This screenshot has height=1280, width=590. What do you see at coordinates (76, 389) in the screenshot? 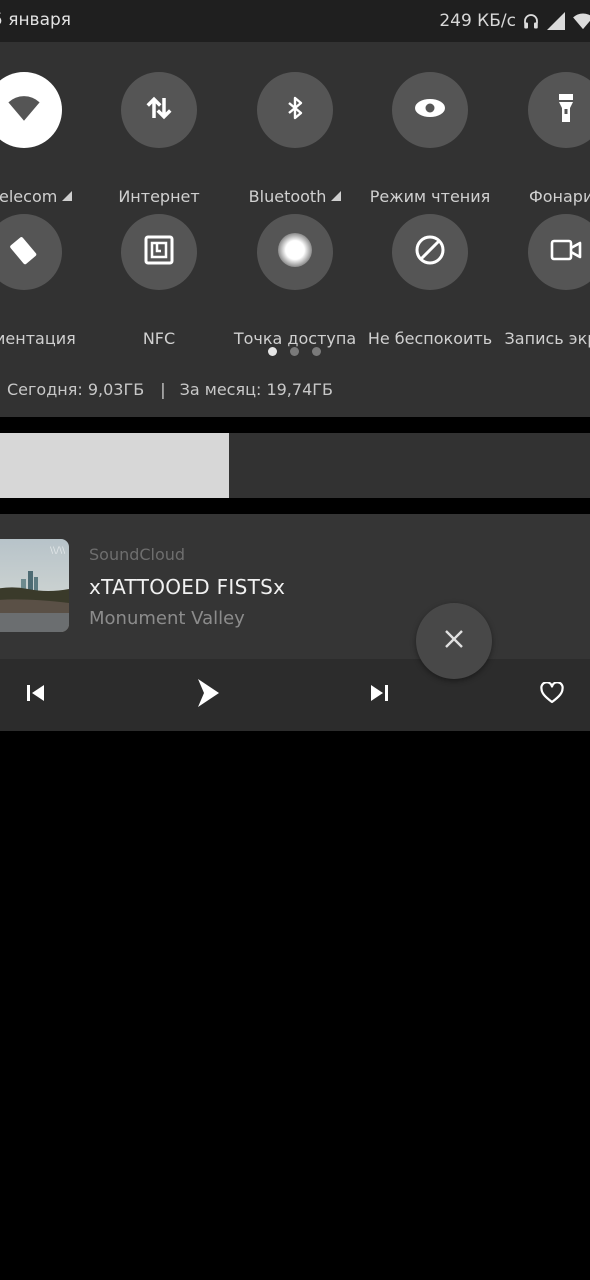
I see `data-usage-today: Сегодня: 9,03ГБ` at bounding box center [76, 389].